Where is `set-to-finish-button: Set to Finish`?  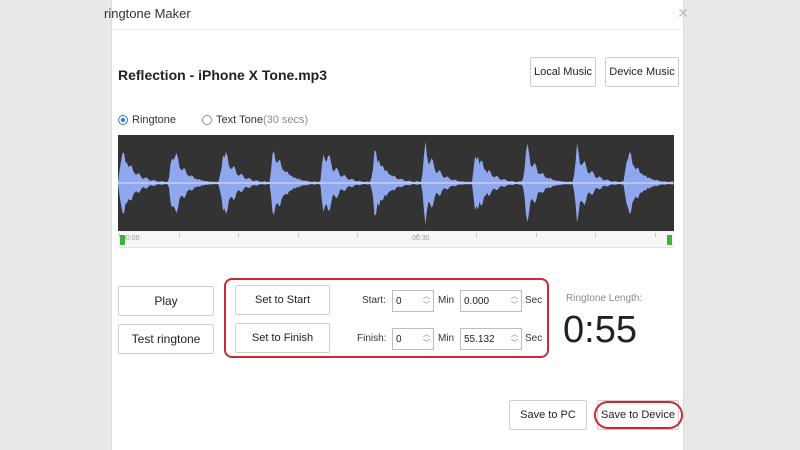
set-to-finish-button: Set to Finish is located at coordinates (282, 338).